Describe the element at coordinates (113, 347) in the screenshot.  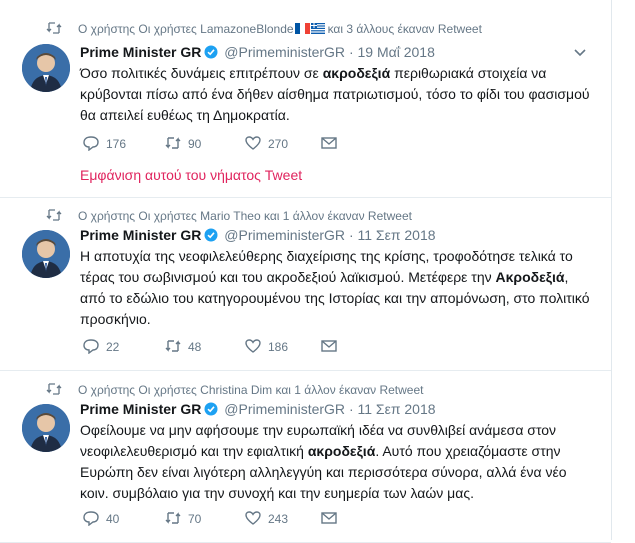
I see `reply-count: 22` at that location.